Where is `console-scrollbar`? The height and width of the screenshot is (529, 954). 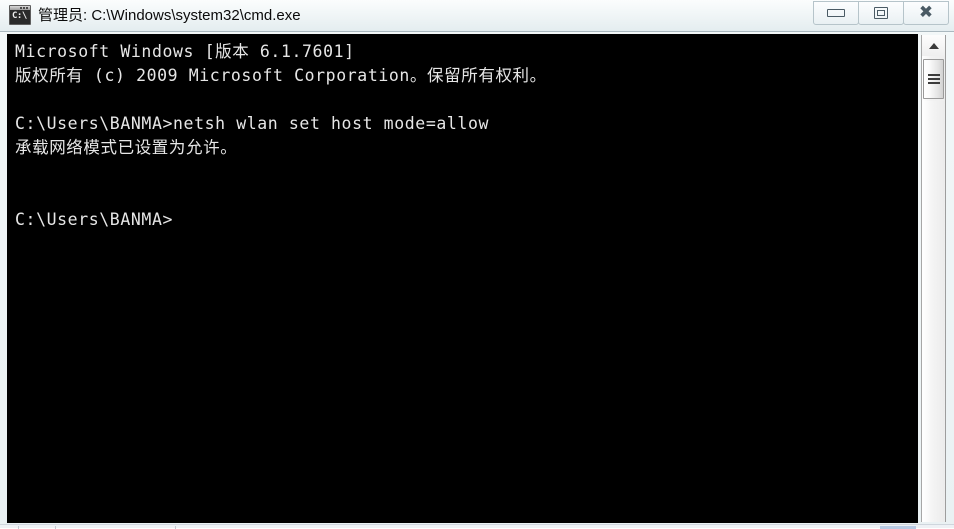
console-scrollbar is located at coordinates (933, 278).